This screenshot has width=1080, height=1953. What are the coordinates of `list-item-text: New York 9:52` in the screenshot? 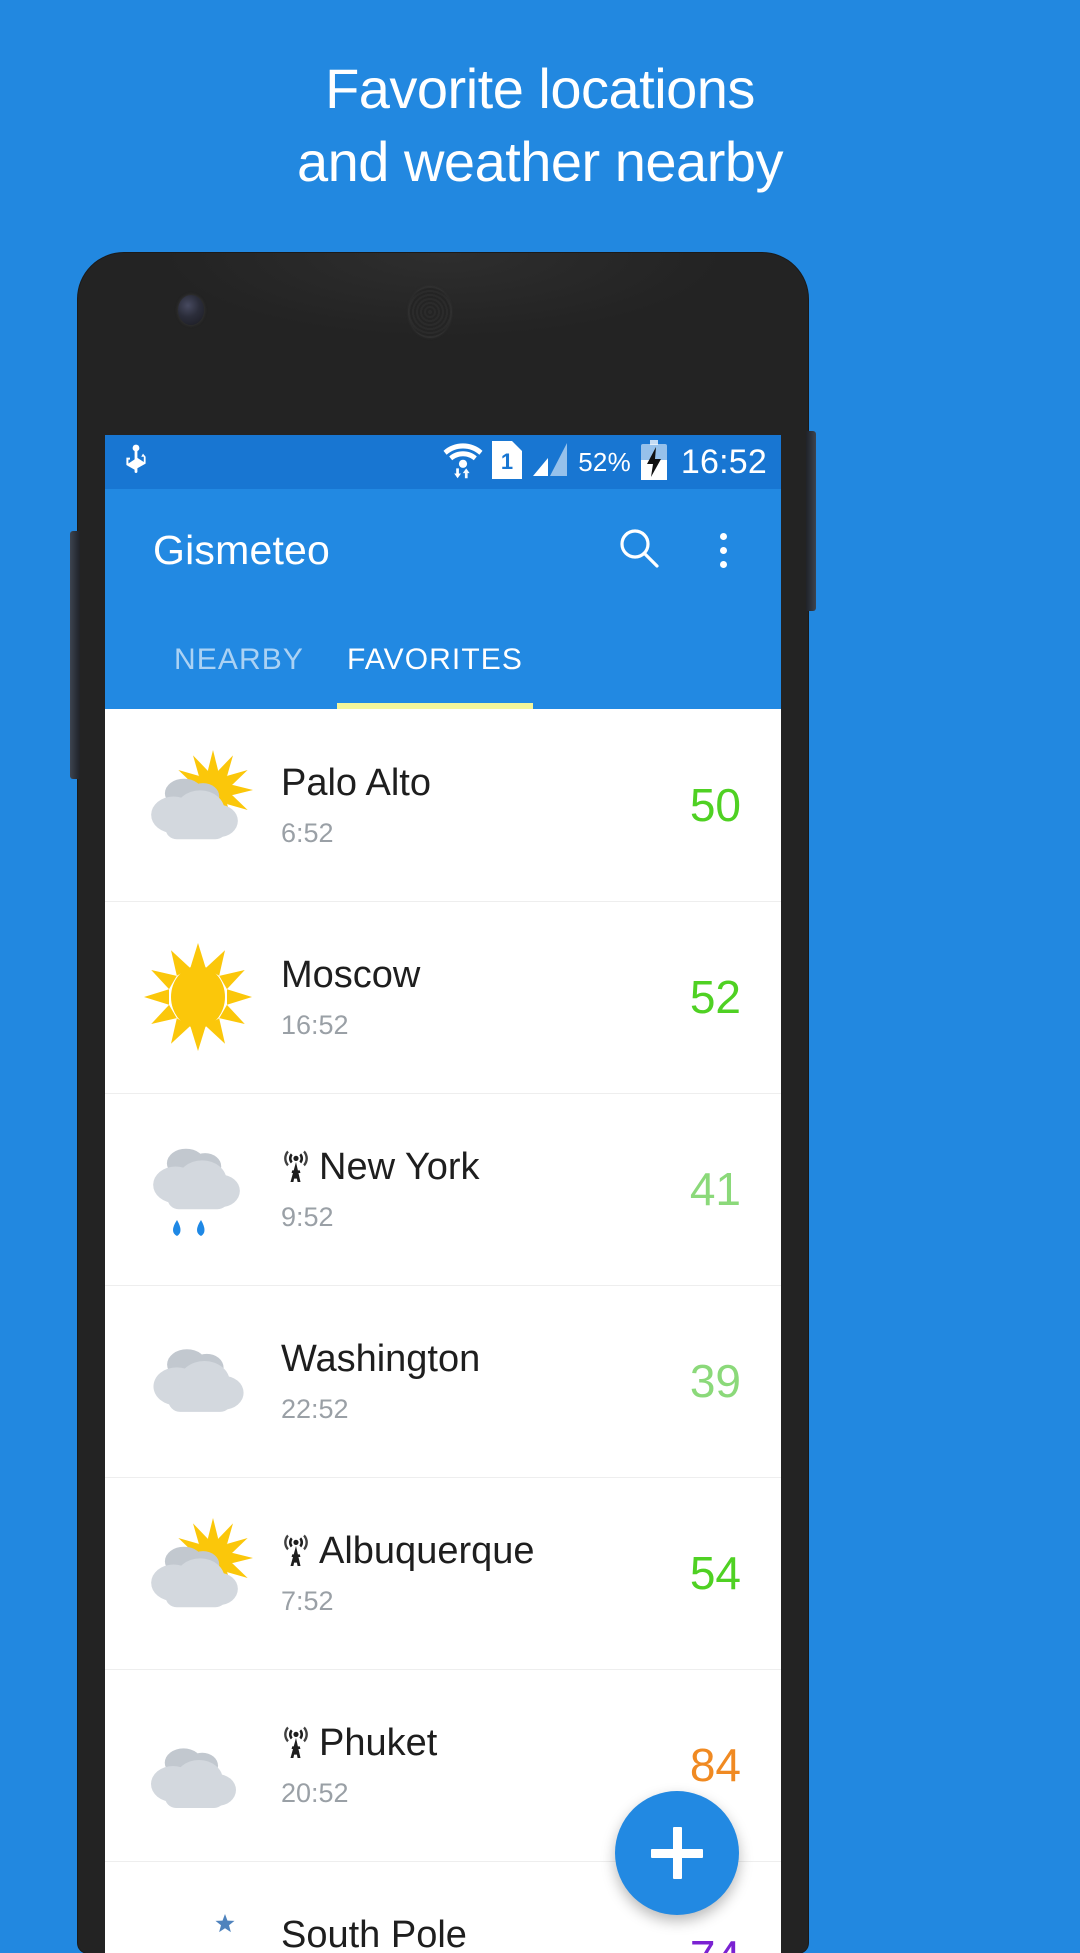 It's located at (474, 1189).